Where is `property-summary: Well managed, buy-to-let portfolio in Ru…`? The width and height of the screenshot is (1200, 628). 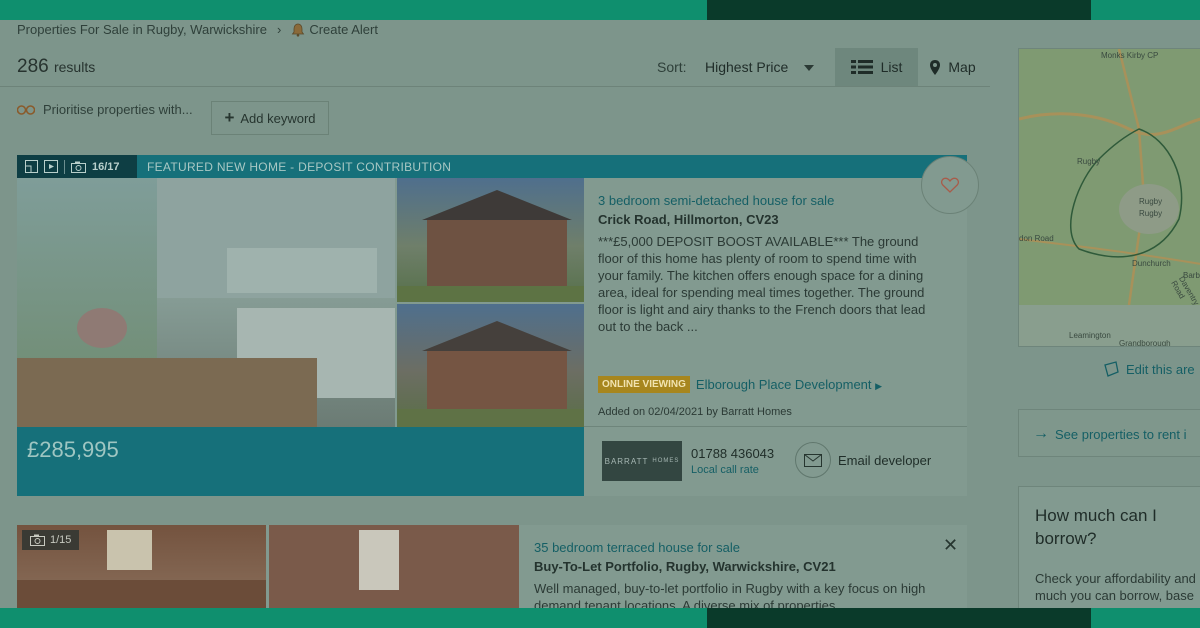 property-summary: Well managed, buy-to-let portfolio in Ru… is located at coordinates (730, 594).